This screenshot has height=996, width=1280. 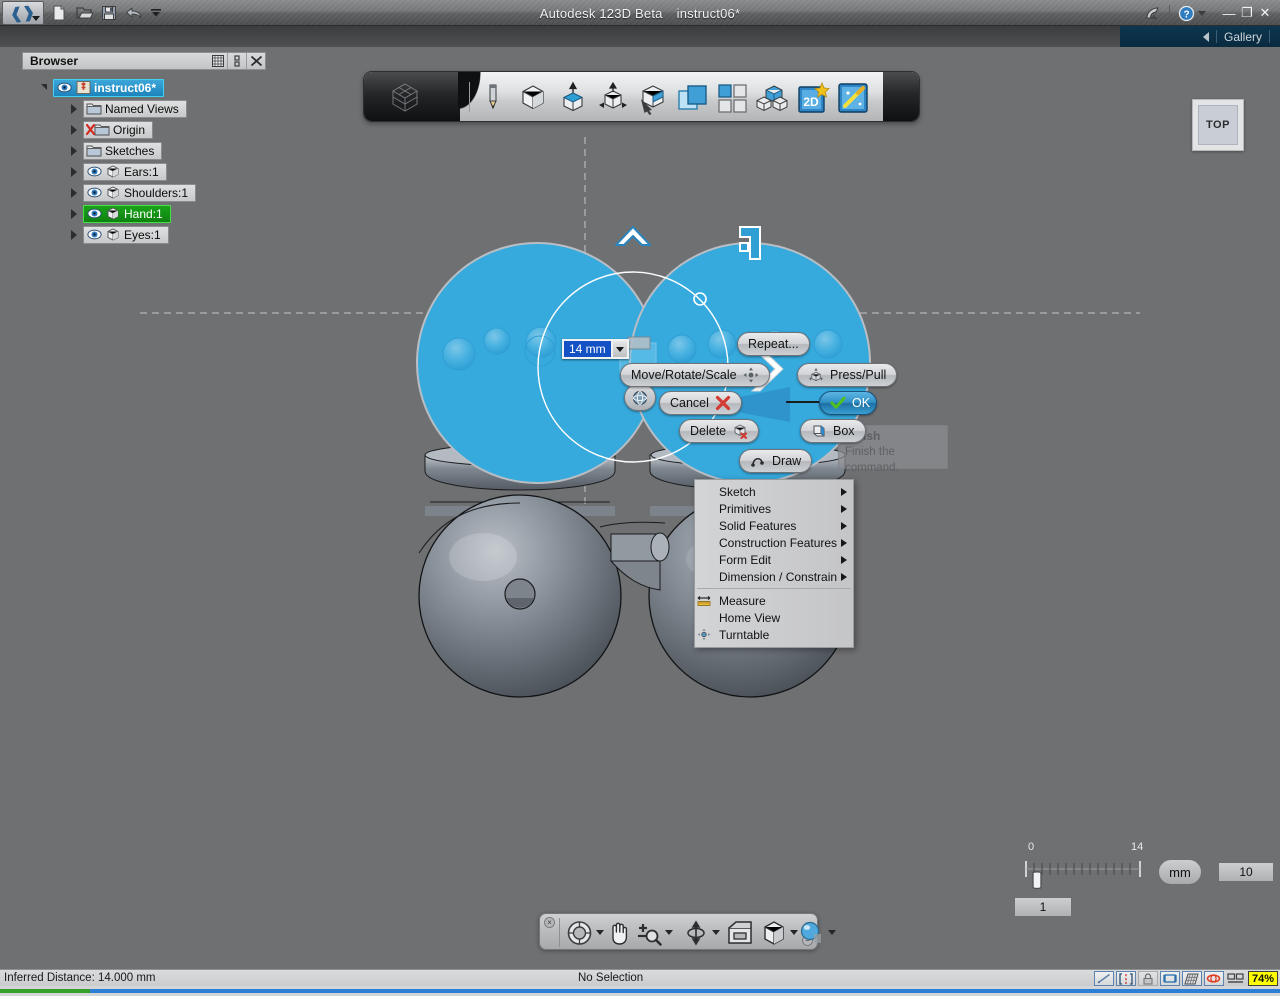 I want to click on minimize-window-button: —, so click(x=1229, y=13).